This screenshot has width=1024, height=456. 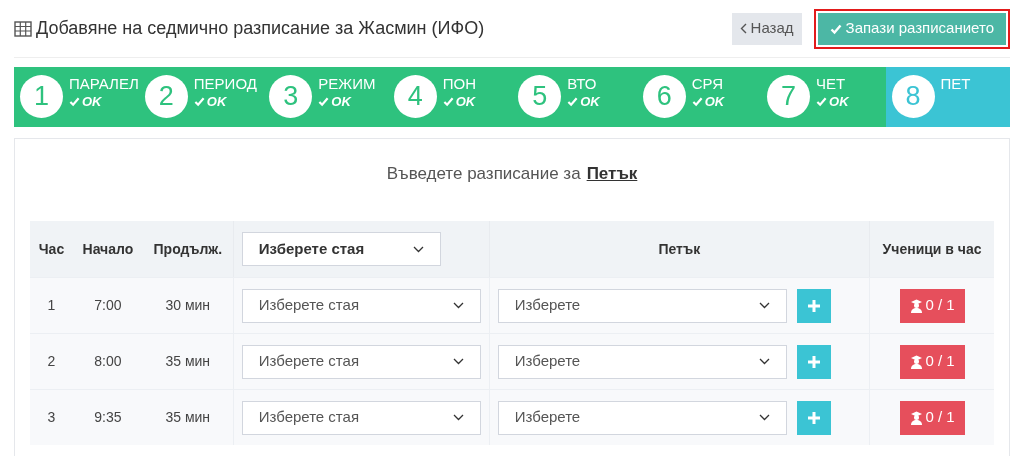 What do you see at coordinates (108, 305) in the screenshot?
I see `table-cell-text: 7:00` at bounding box center [108, 305].